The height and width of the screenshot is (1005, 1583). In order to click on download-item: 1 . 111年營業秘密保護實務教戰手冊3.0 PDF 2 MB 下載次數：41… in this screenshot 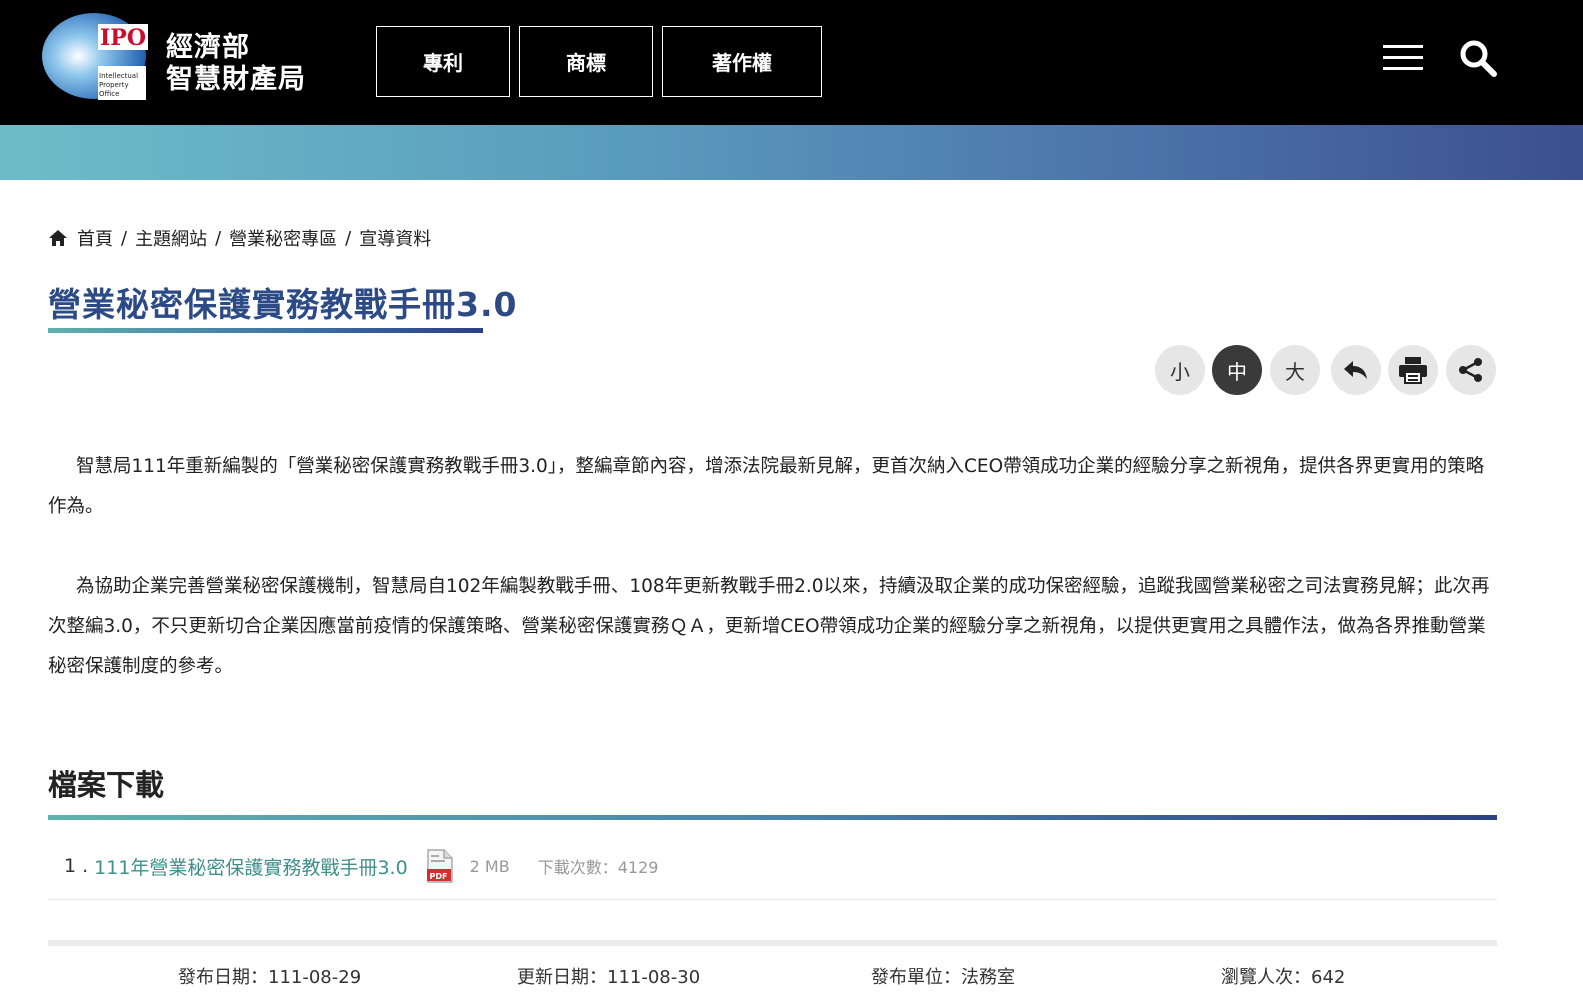, I will do `click(361, 866)`.